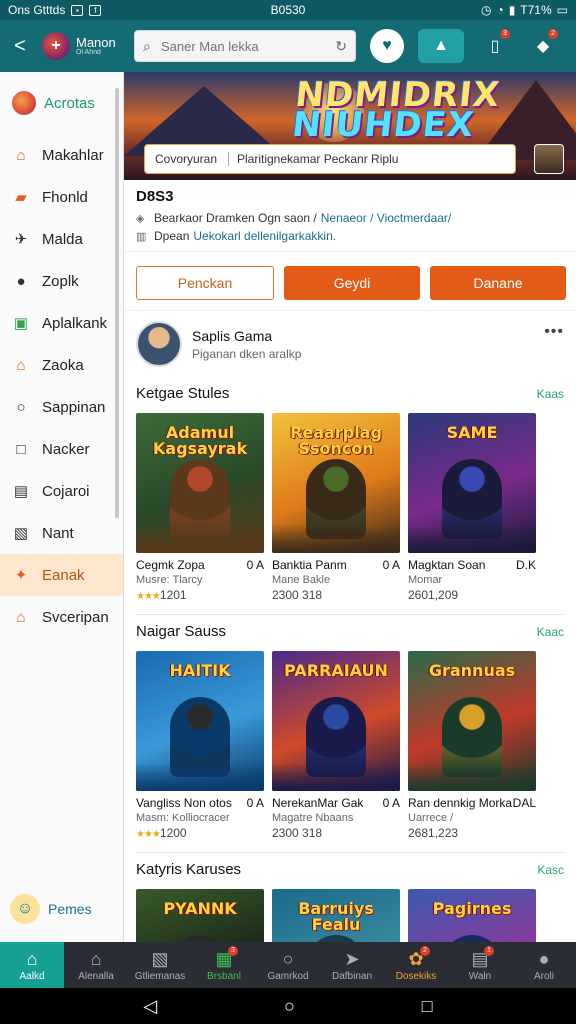 The height and width of the screenshot is (1024, 576). Describe the element at coordinates (550, 632) in the screenshot. I see `section-more-link: Kaac` at that location.